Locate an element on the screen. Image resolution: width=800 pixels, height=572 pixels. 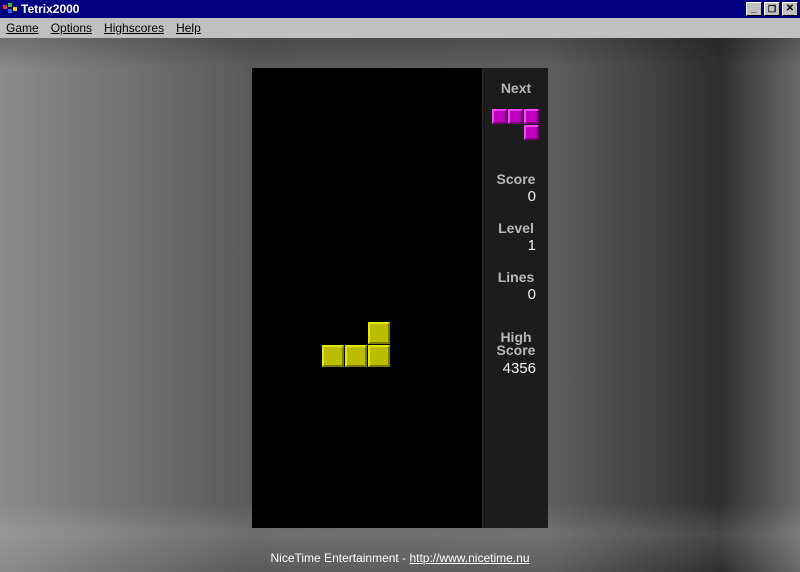
level-label: Level is located at coordinates (516, 228).